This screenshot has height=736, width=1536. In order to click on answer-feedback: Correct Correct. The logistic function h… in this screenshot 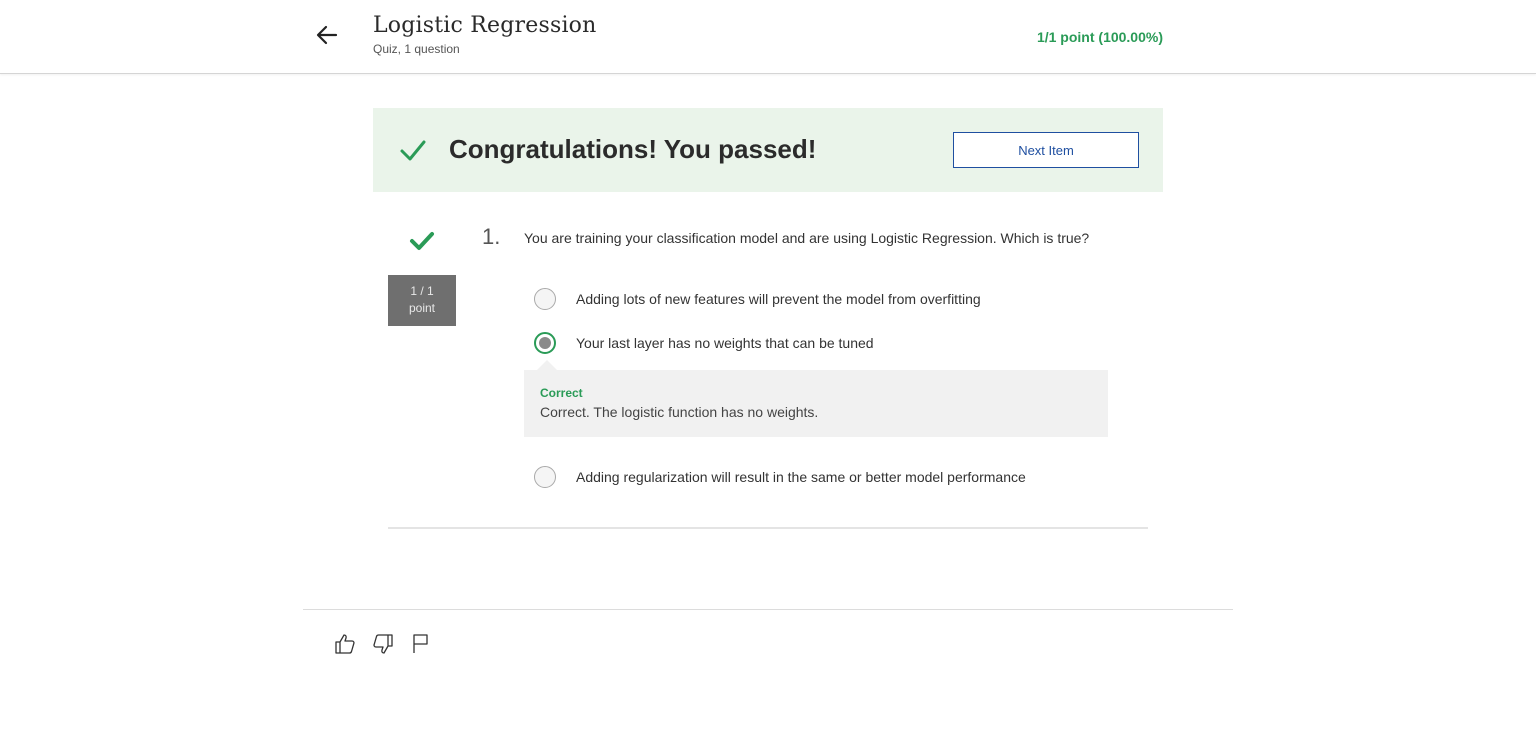, I will do `click(816, 398)`.